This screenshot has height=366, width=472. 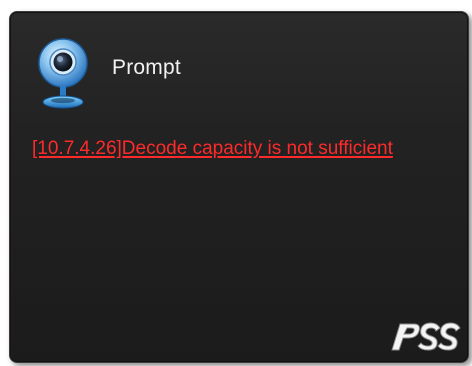 What do you see at coordinates (426, 336) in the screenshot?
I see `pss-logo` at bounding box center [426, 336].